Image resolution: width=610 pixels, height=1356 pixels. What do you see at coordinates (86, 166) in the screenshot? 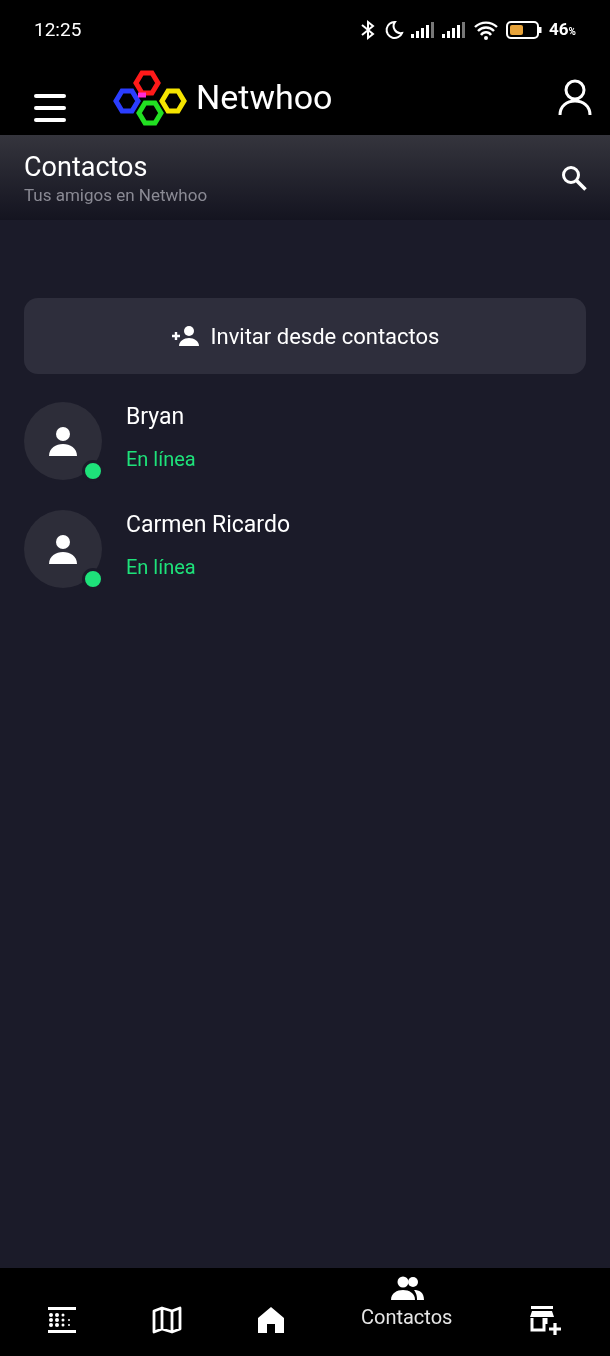
I see `page-title: Contactos` at bounding box center [86, 166].